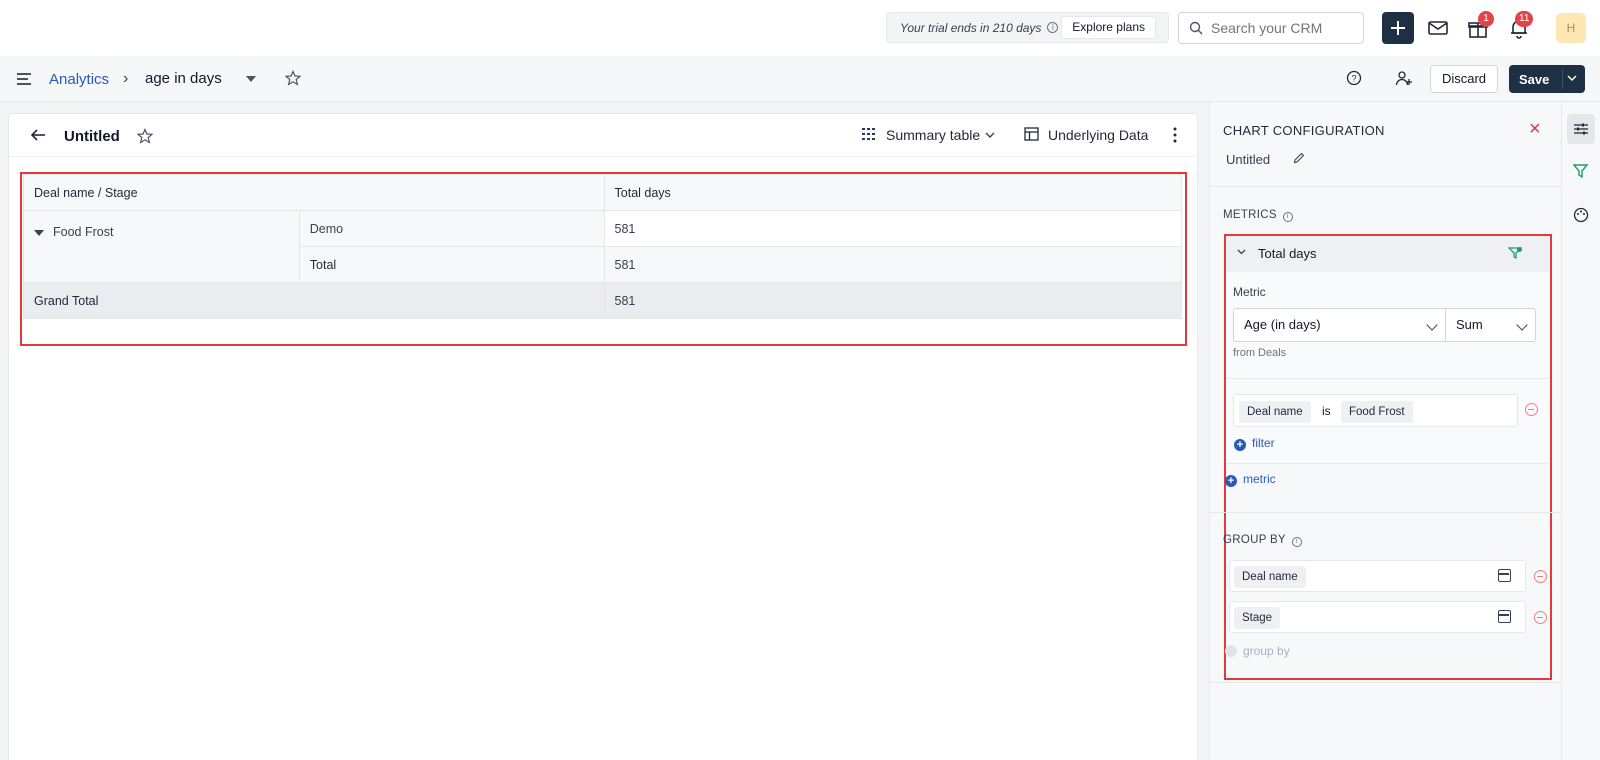 The height and width of the screenshot is (760, 1600). What do you see at coordinates (1231, 651) in the screenshot?
I see `plus-circle-icon` at bounding box center [1231, 651].